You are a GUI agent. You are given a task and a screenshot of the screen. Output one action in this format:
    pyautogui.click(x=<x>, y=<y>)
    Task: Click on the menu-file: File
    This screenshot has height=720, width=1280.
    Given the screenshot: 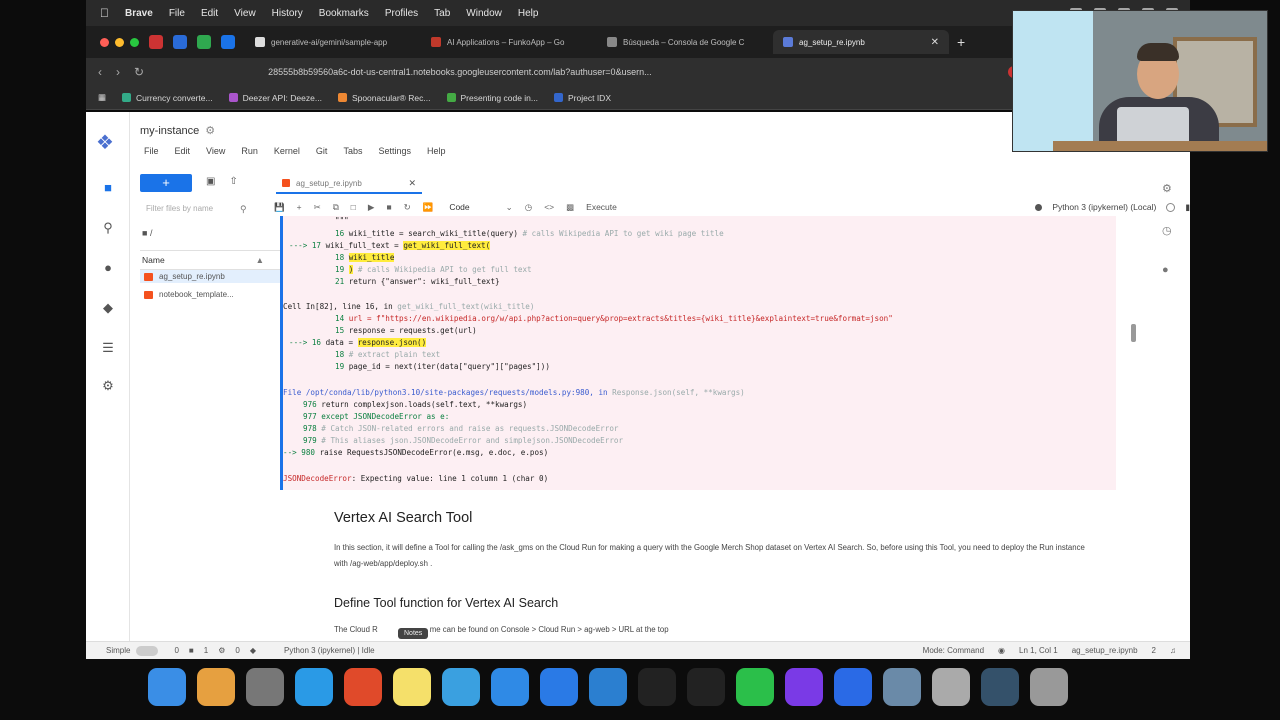 What is the action you would take?
    pyautogui.click(x=151, y=151)
    